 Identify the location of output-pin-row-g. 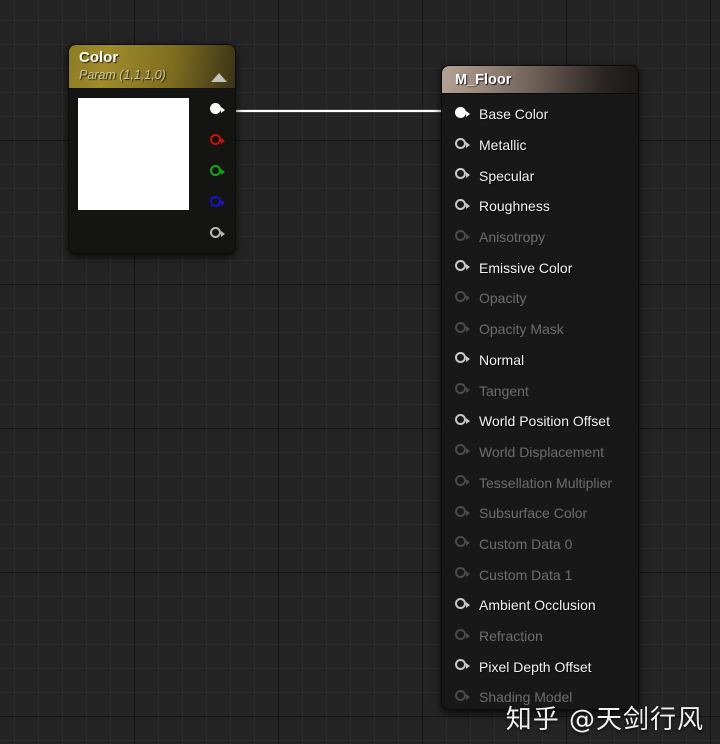
(217, 172).